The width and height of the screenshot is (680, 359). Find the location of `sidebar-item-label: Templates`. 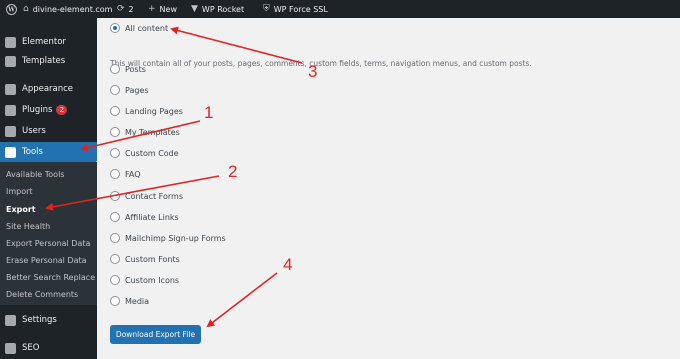

sidebar-item-label: Templates is located at coordinates (44, 61).